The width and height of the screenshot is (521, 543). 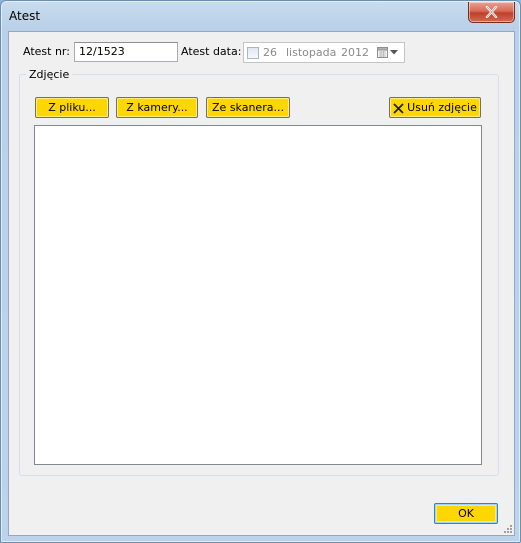 I want to click on close-icon, so click(x=491, y=12).